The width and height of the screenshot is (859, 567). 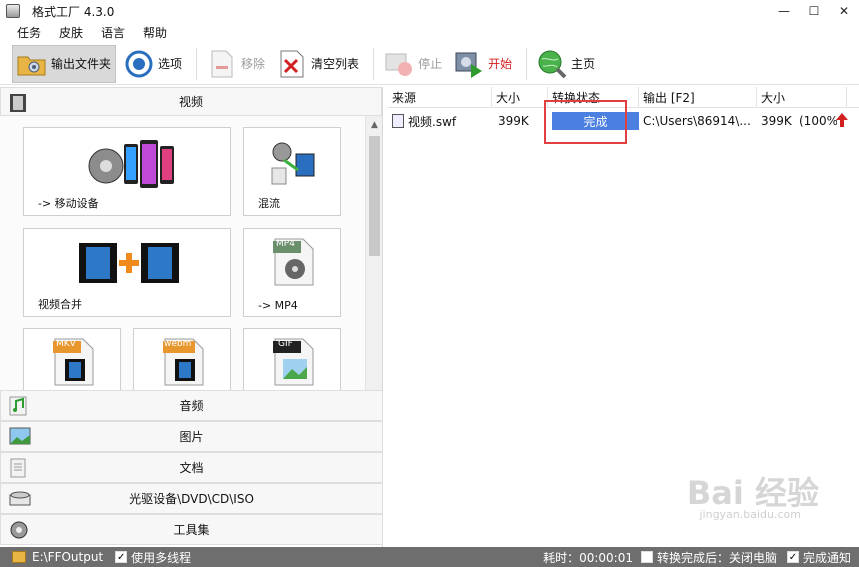 What do you see at coordinates (292, 272) in the screenshot?
I see `tile-mp4: MP4 -> MP4` at bounding box center [292, 272].